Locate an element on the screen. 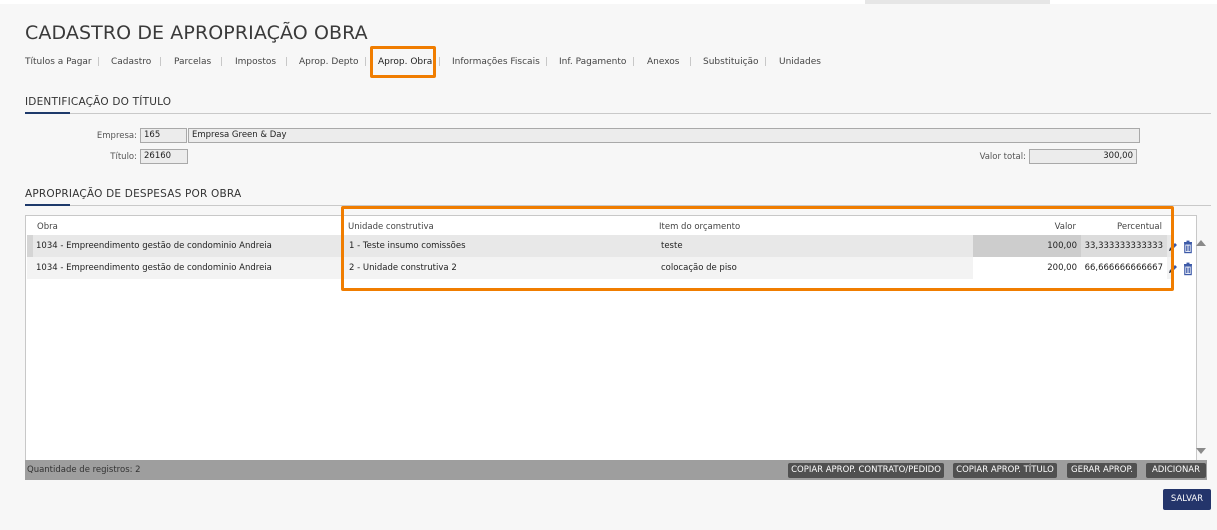 The height and width of the screenshot is (530, 1217). tab-aprop-depto: Aprop. Depto is located at coordinates (329, 62).